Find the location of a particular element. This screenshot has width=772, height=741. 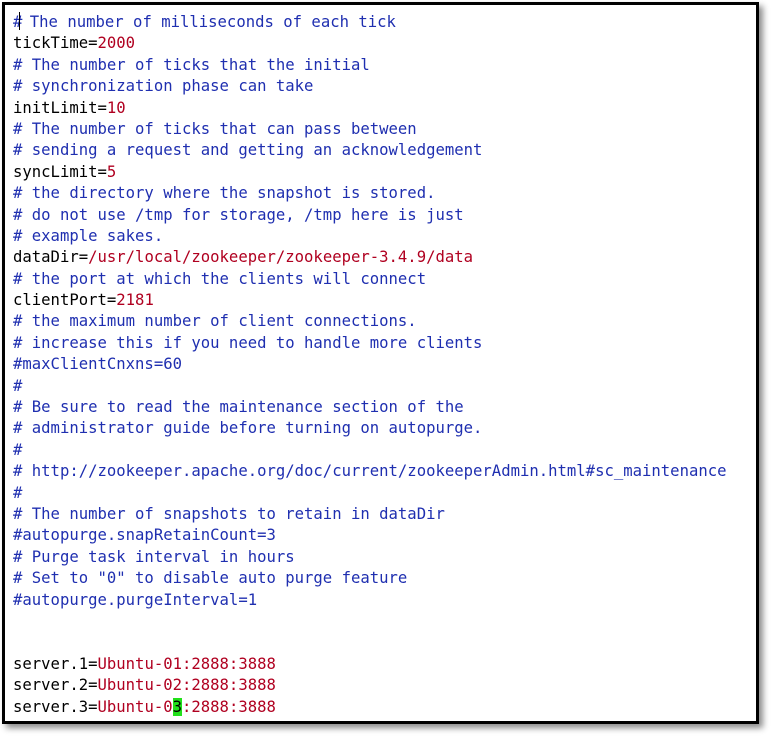

comment-text: # The number of ticks that the initial is located at coordinates (191, 64).